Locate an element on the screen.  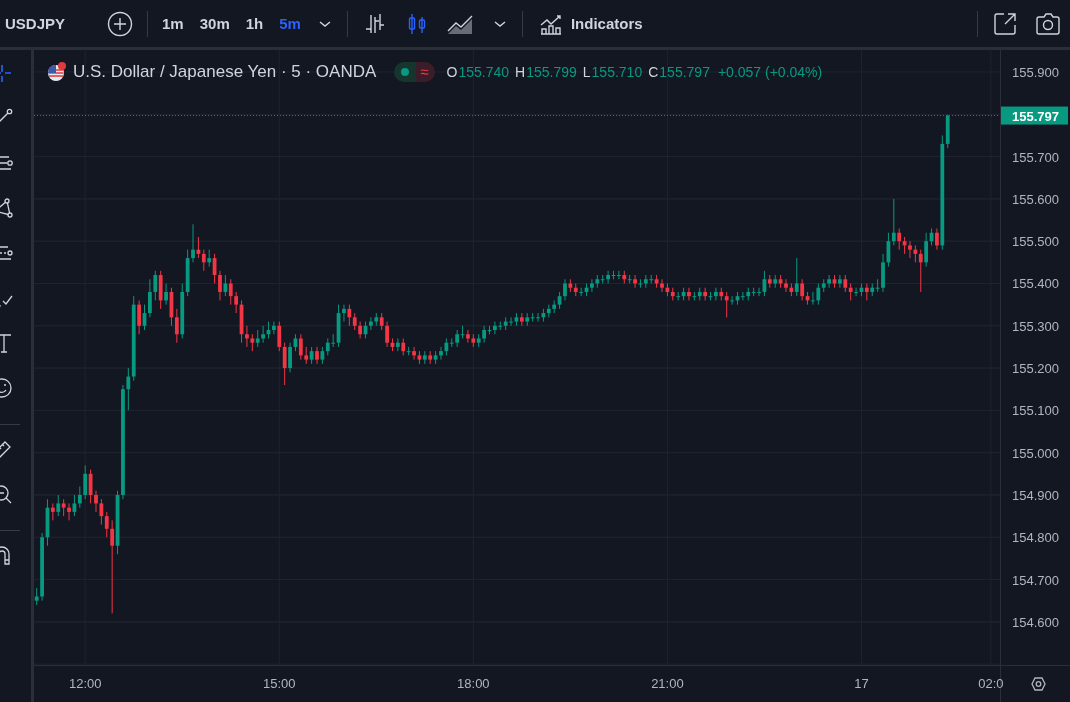
time-axis-label: 12:00 is located at coordinates (85, 683).